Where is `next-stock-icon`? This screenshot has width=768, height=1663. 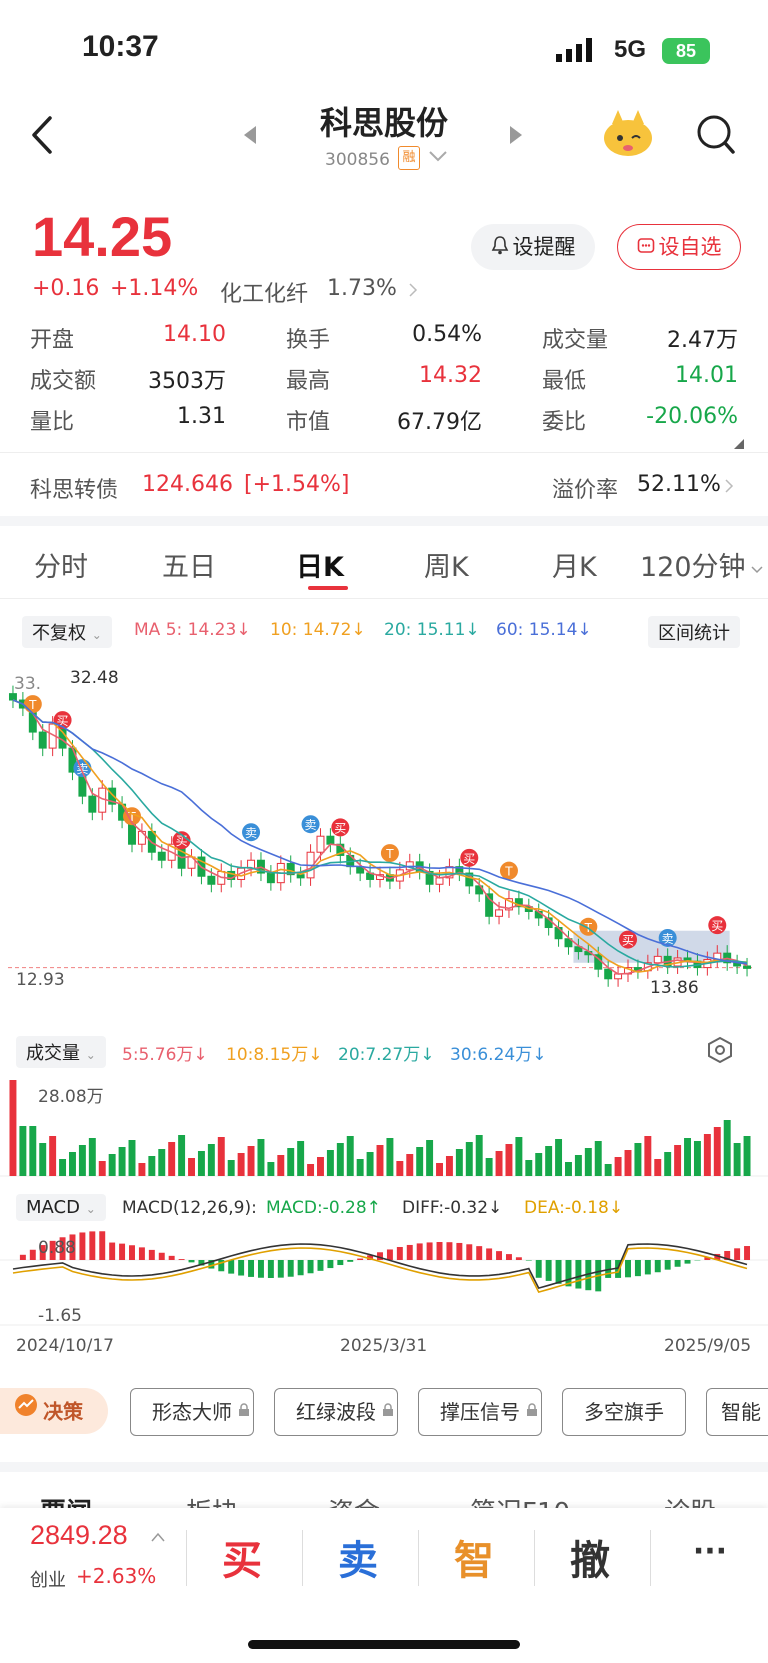
next-stock-icon is located at coordinates (516, 137).